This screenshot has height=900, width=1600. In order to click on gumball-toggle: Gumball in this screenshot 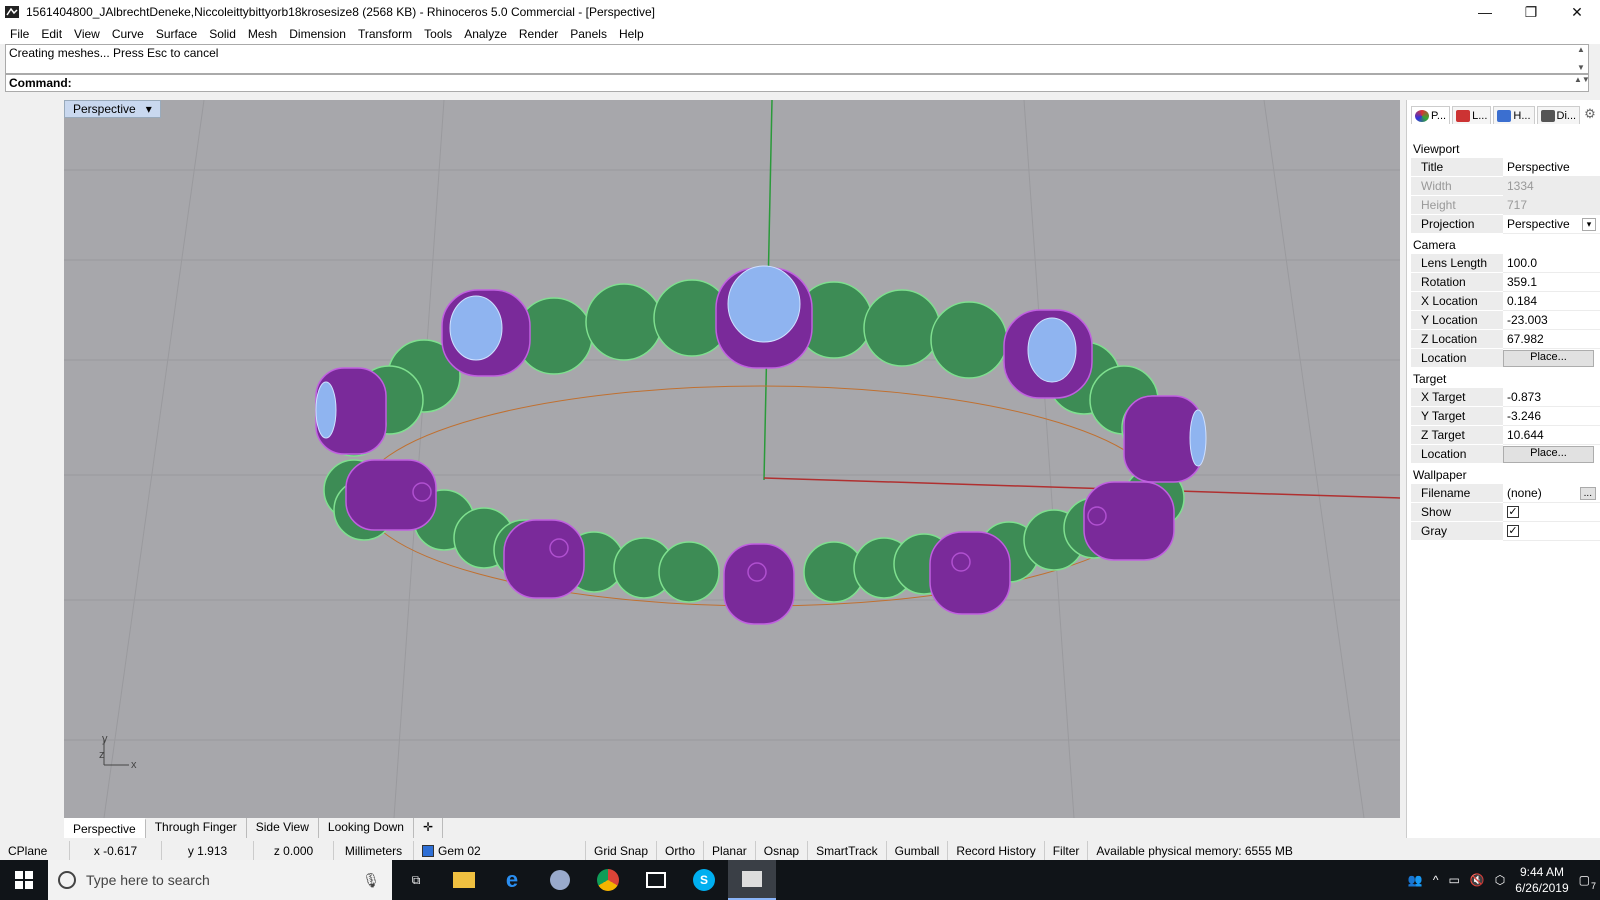, I will do `click(918, 850)`.